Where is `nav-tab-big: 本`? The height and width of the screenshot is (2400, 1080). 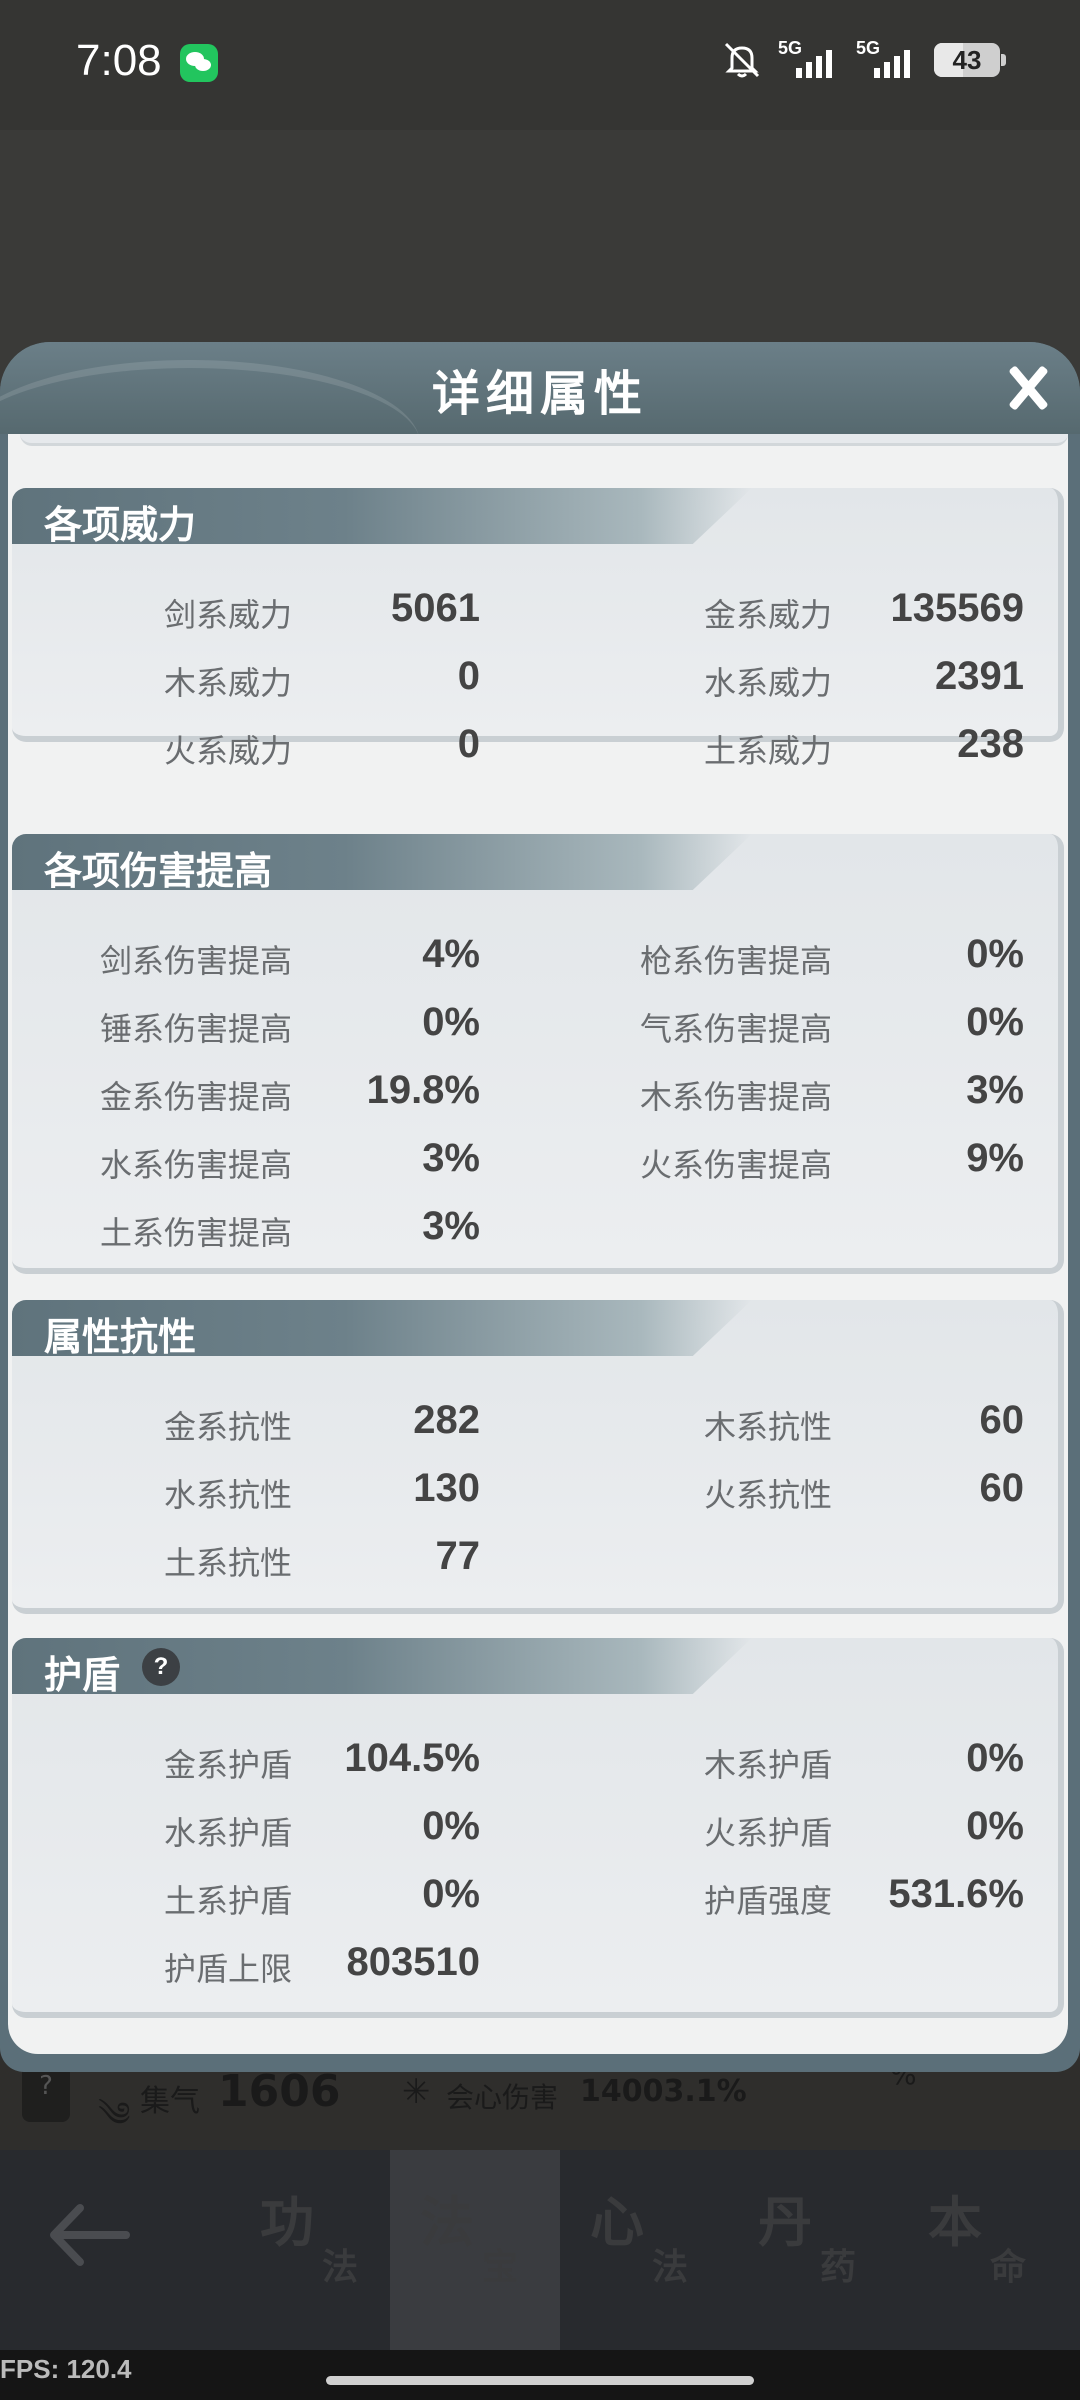
nav-tab-big: 本 is located at coordinates (955, 2222).